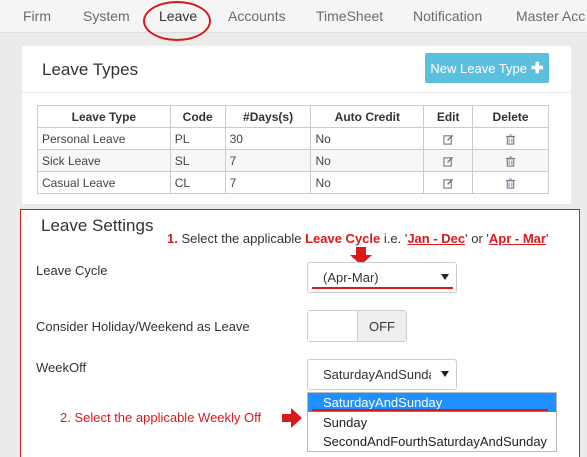 The height and width of the screenshot is (457, 587). I want to click on new-leave-type-button: New Leave Type ✚, so click(487, 68).